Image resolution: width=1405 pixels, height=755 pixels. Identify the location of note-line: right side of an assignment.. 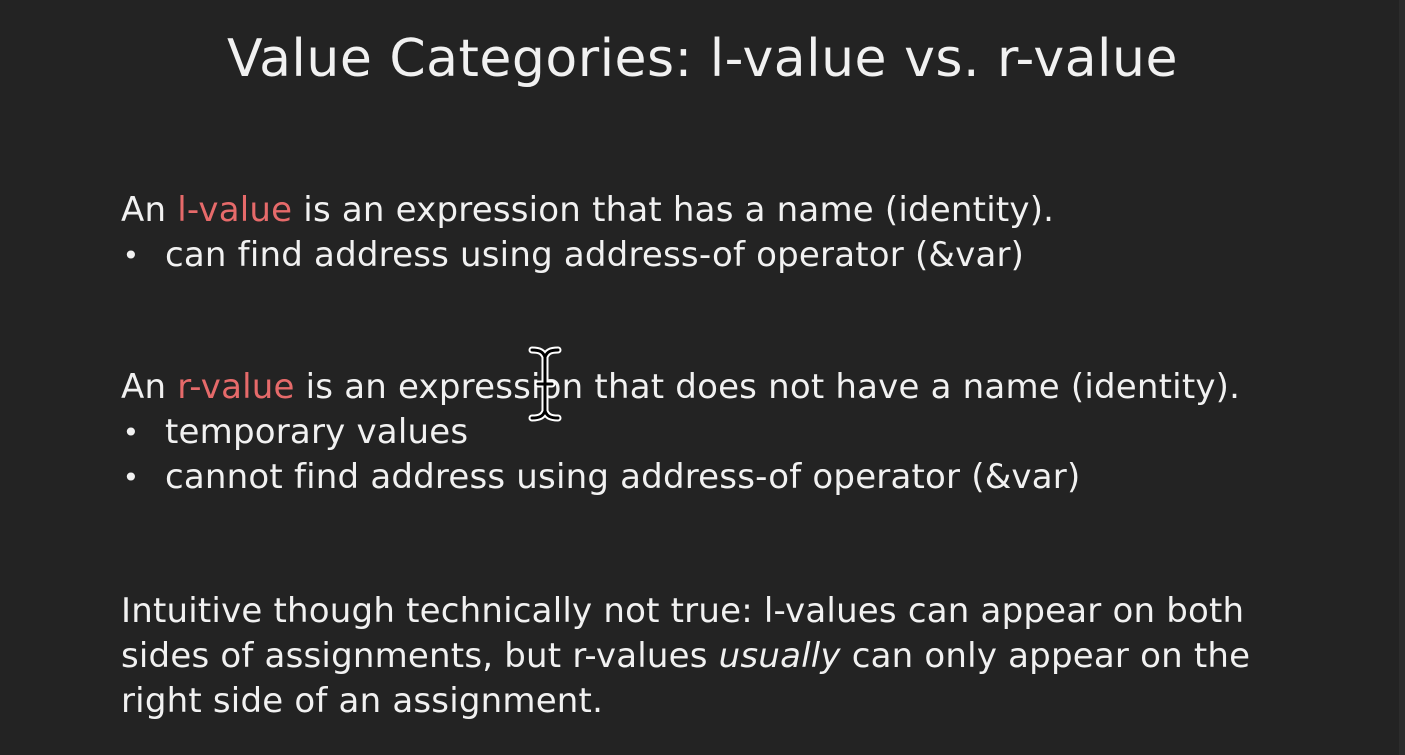
(362, 701).